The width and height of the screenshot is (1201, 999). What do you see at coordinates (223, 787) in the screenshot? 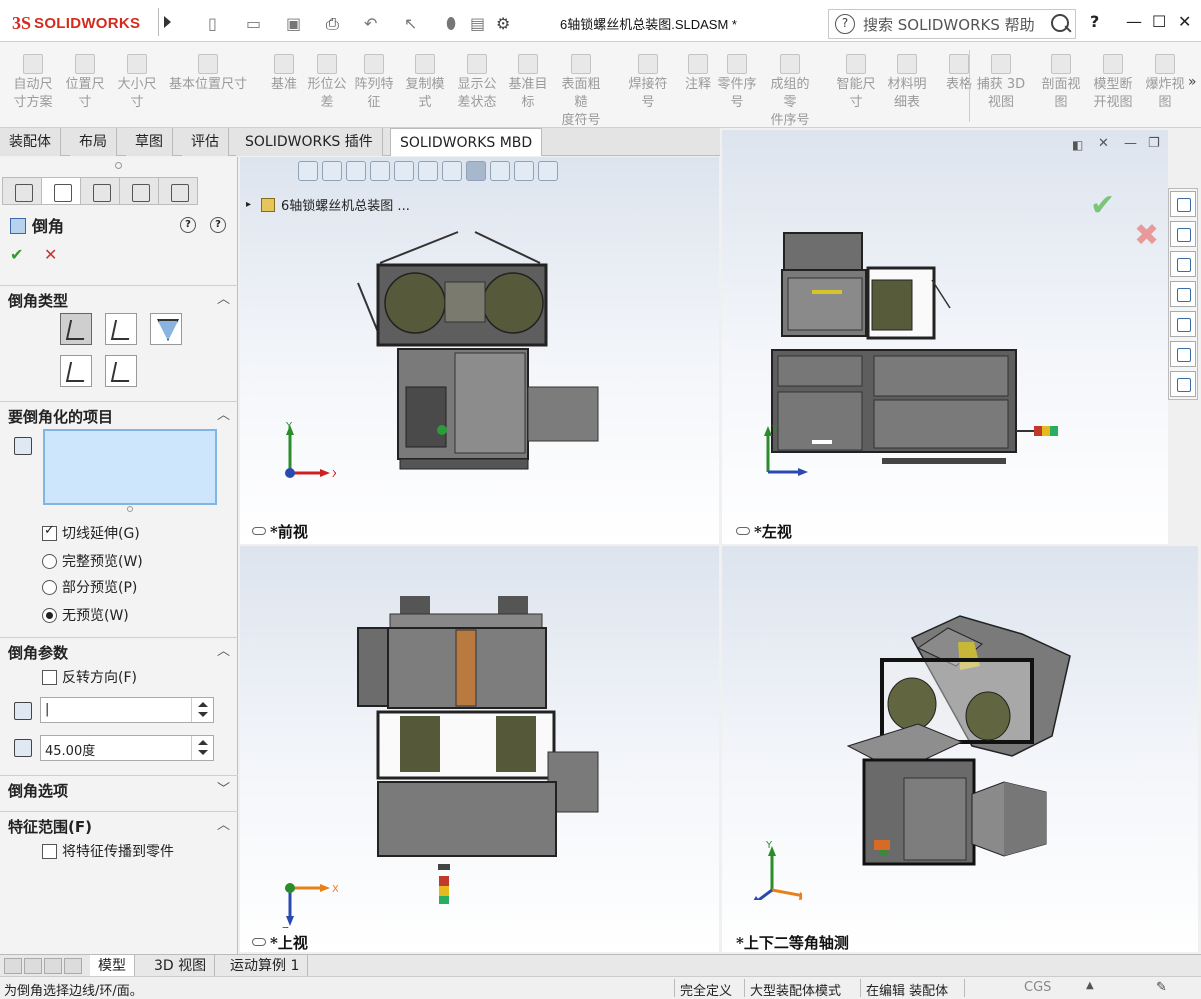
I see `expand-icon: ﹀` at bounding box center [223, 787].